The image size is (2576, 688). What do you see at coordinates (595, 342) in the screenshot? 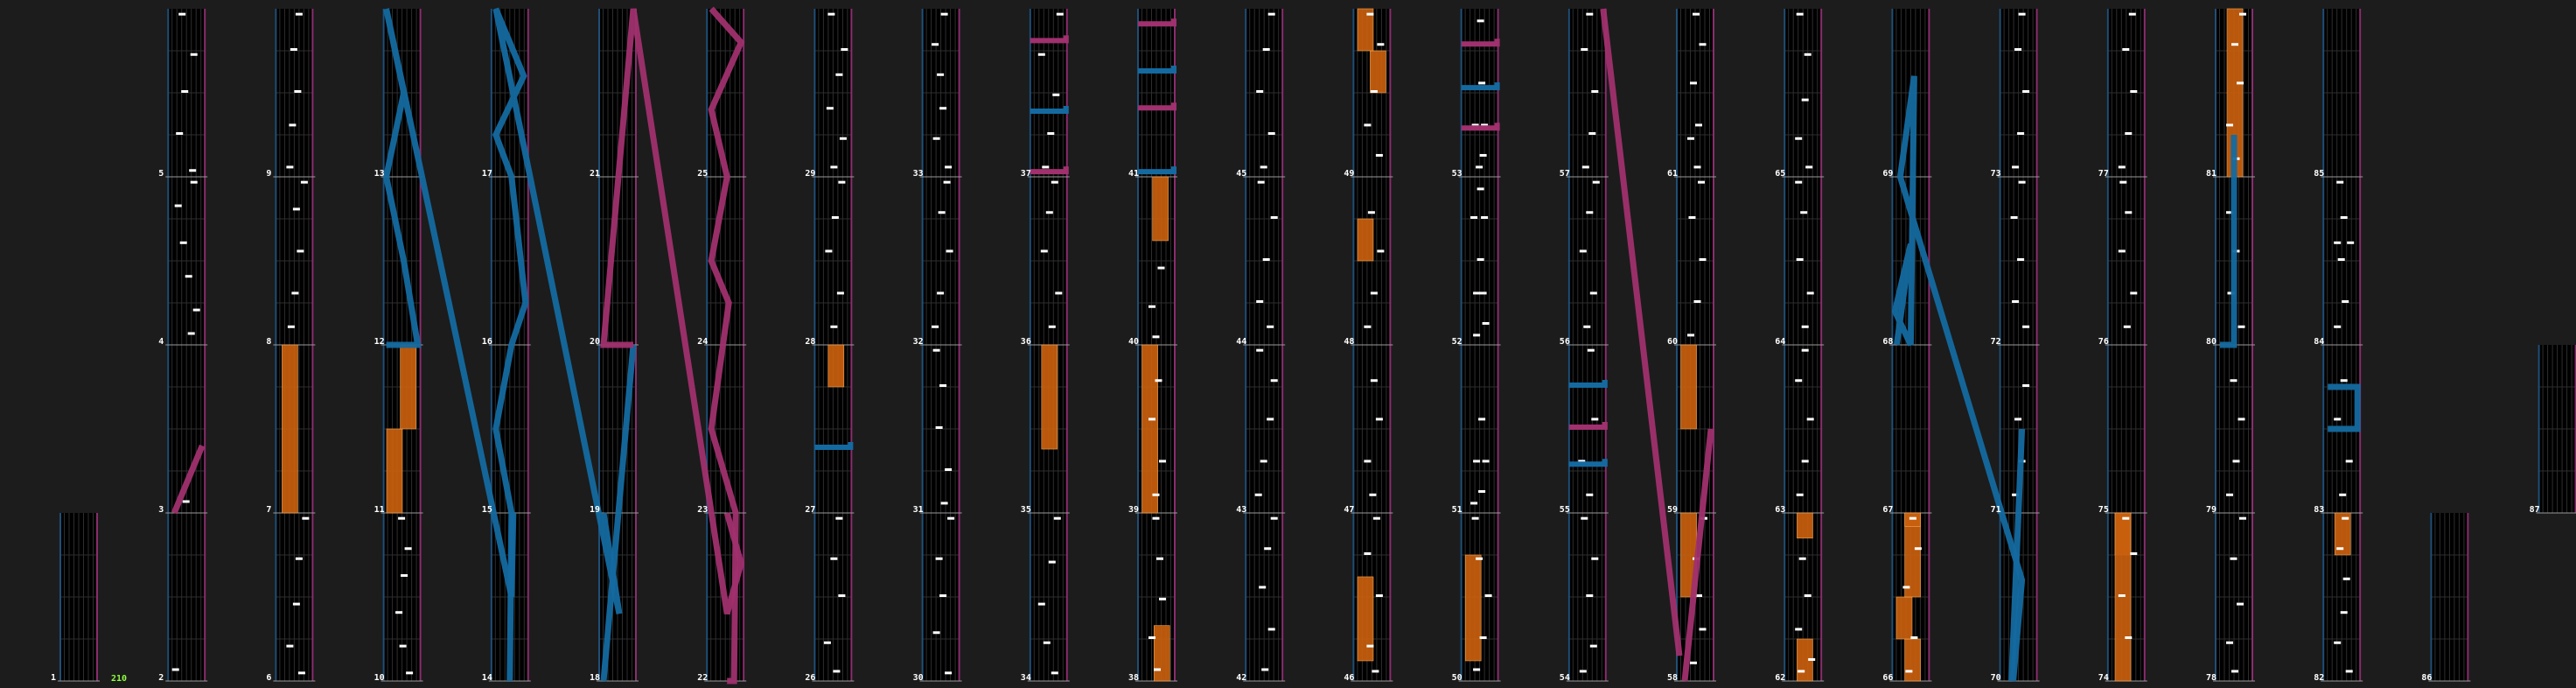
I see `measure-label: 20` at bounding box center [595, 342].